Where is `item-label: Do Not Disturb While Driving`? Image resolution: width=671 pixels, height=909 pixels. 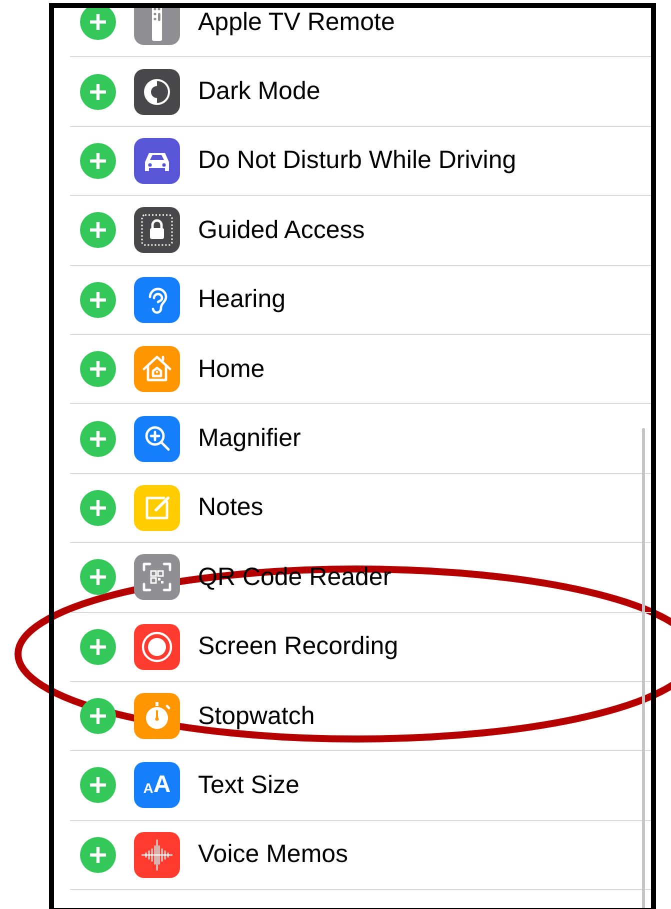
item-label: Do Not Disturb While Driving is located at coordinates (357, 161).